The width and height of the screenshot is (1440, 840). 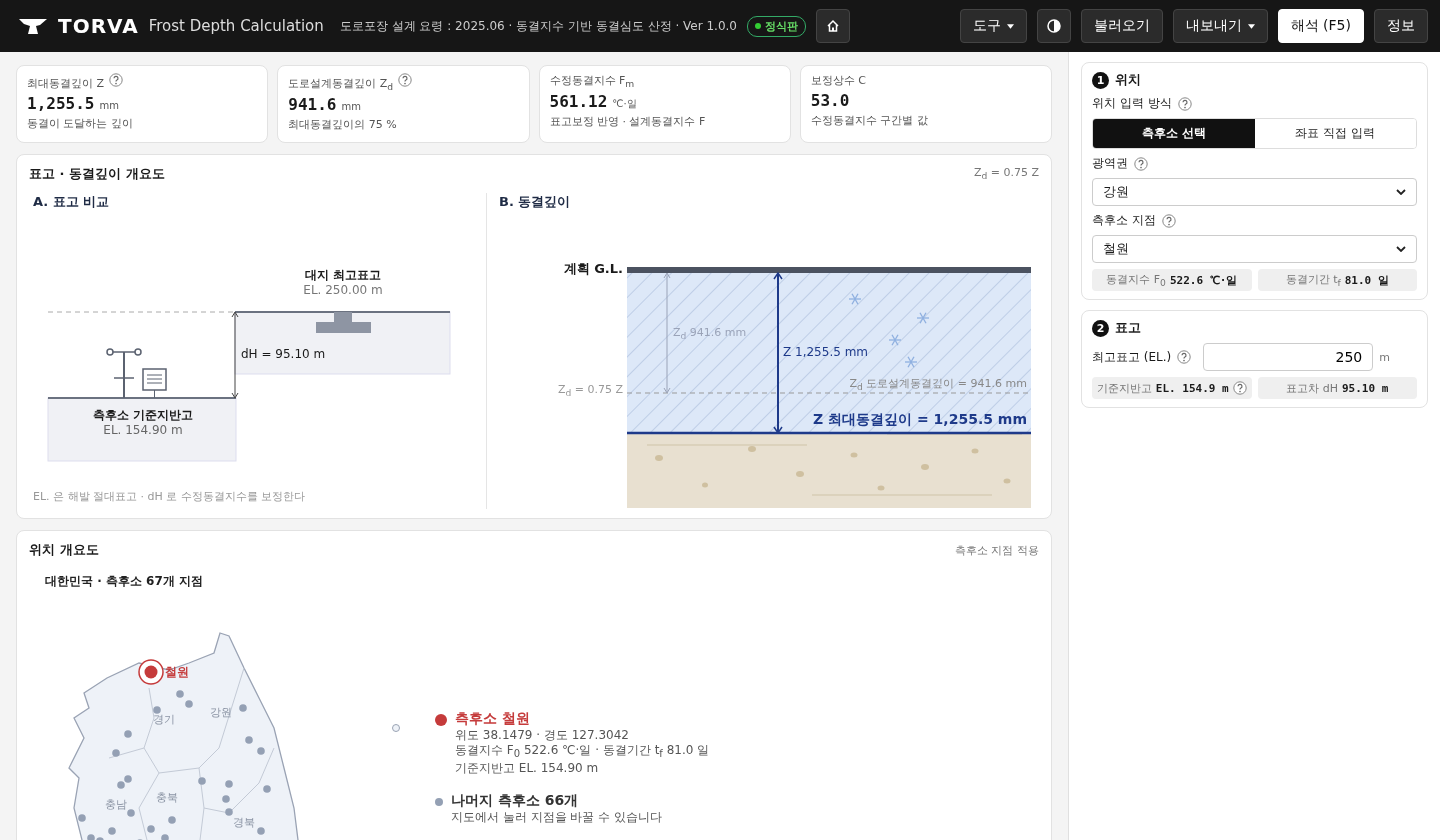 What do you see at coordinates (1312, 388) in the screenshot?
I see `chip-label: 표고차 dH` at bounding box center [1312, 388].